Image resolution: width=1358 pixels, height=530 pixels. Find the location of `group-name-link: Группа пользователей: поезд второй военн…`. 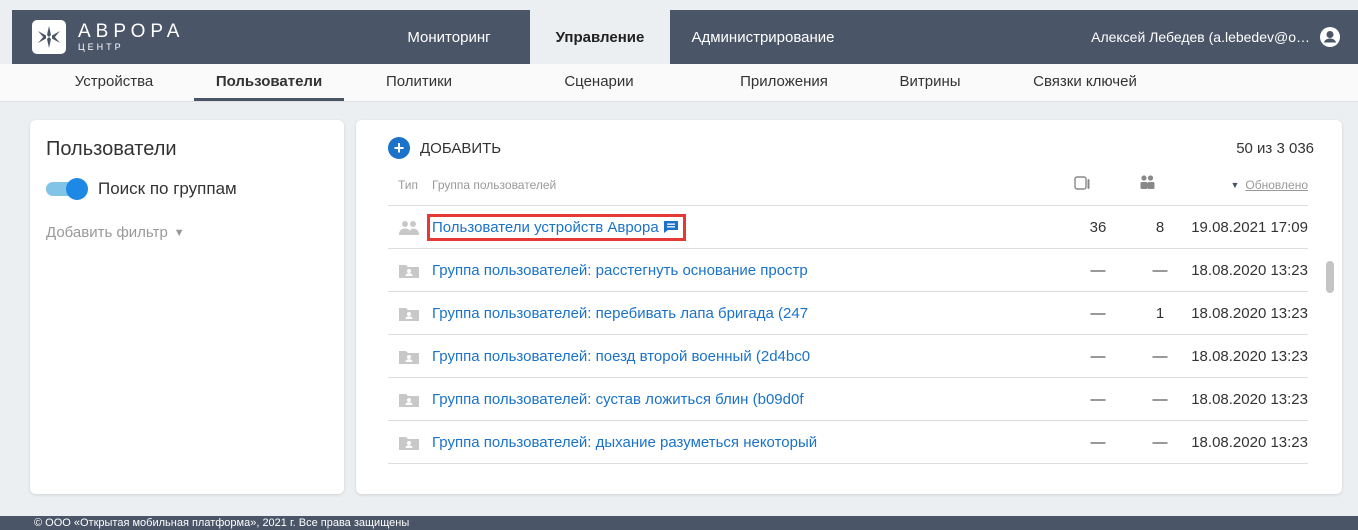

group-name-link: Группа пользователей: поезд второй военн… is located at coordinates (621, 356).